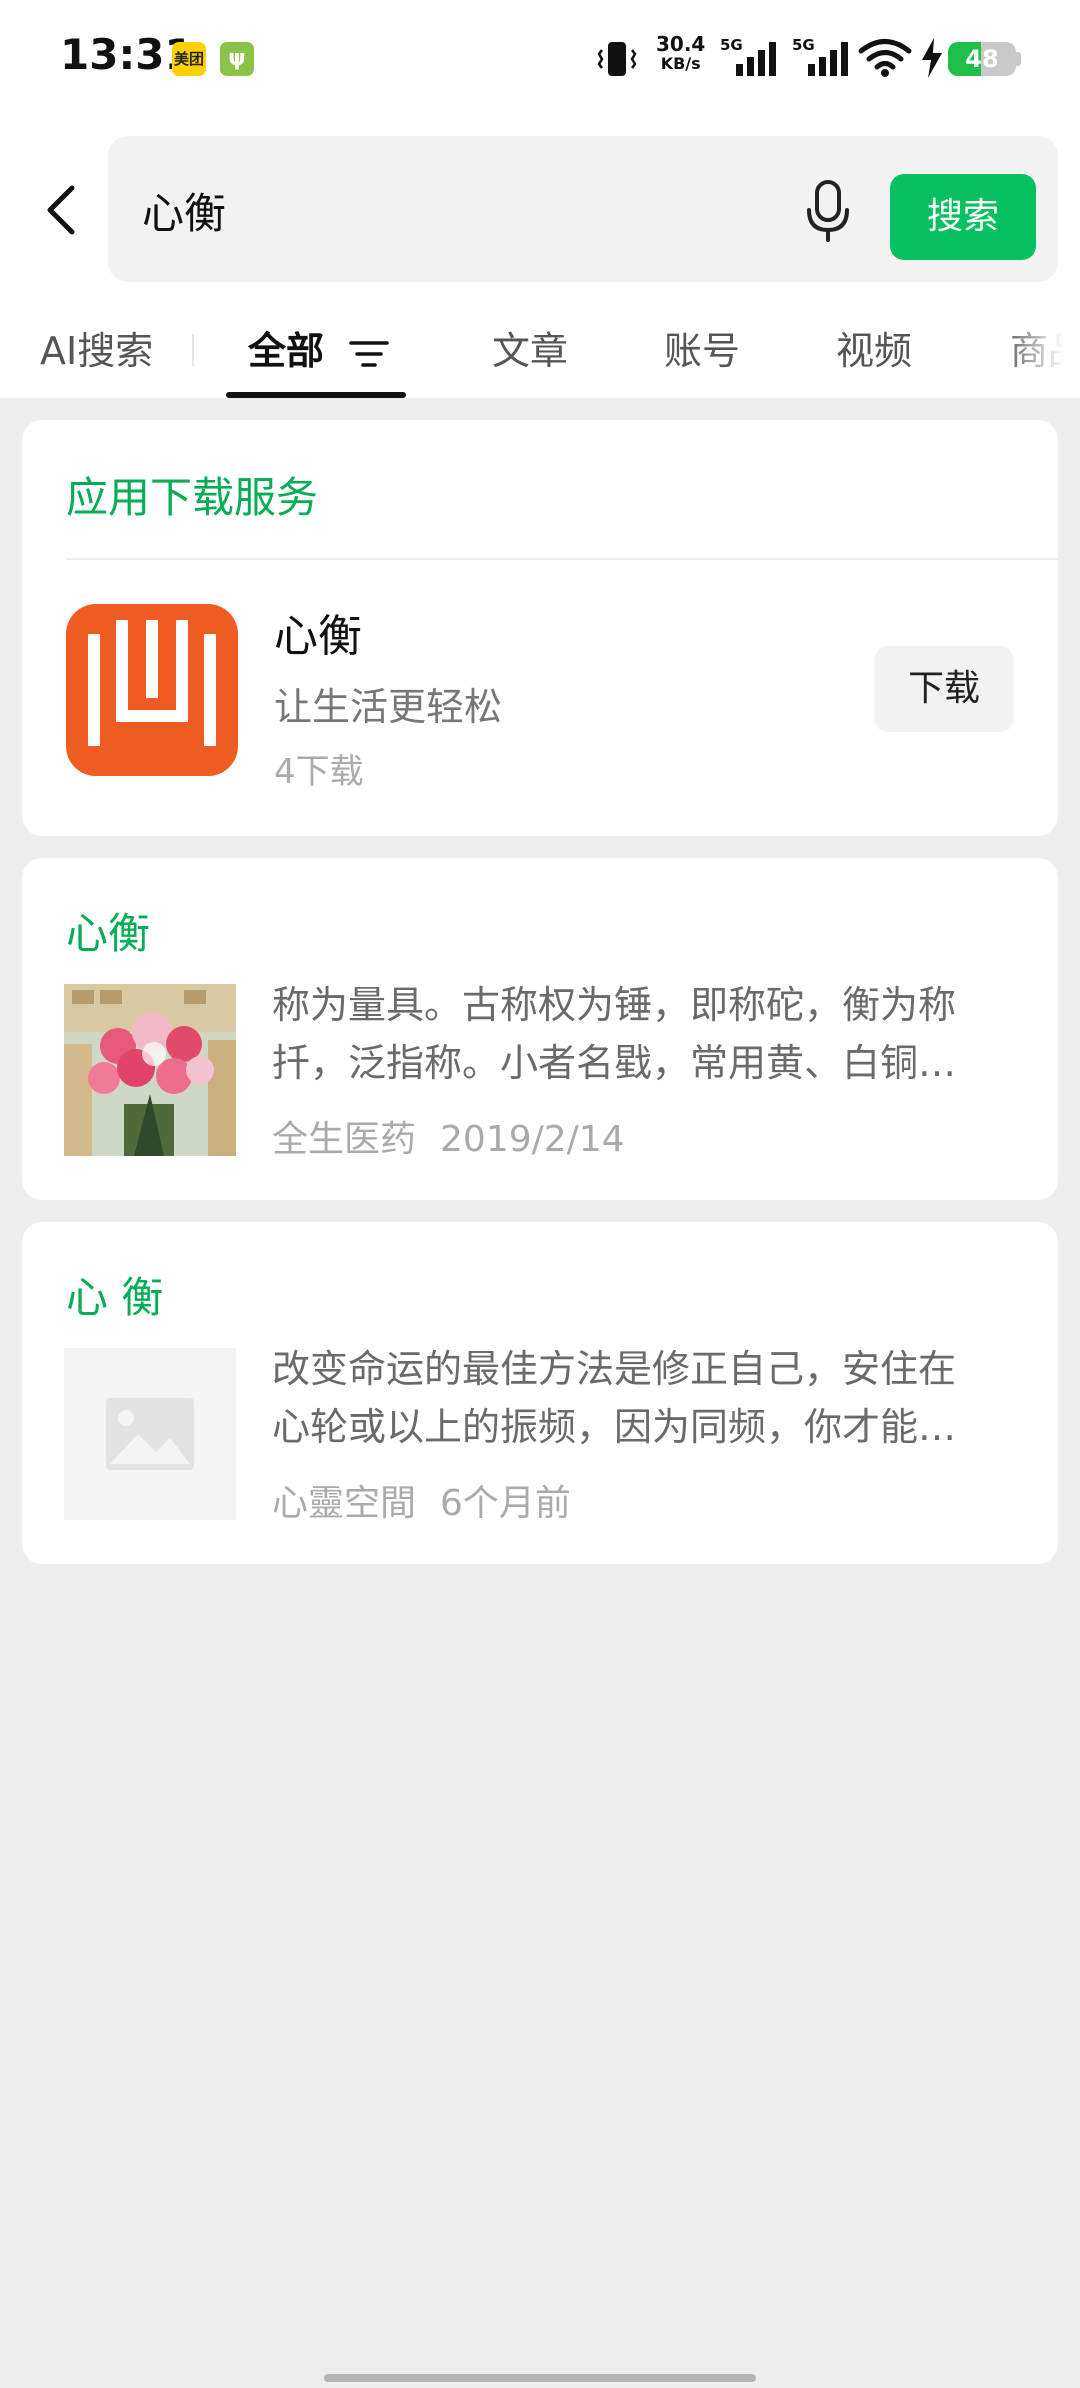  Describe the element at coordinates (932, 58) in the screenshot. I see `charging-icon` at that location.